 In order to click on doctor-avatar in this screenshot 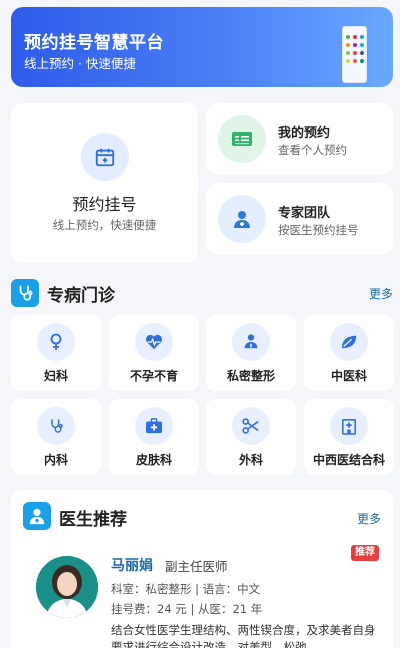, I will do `click(67, 587)`.